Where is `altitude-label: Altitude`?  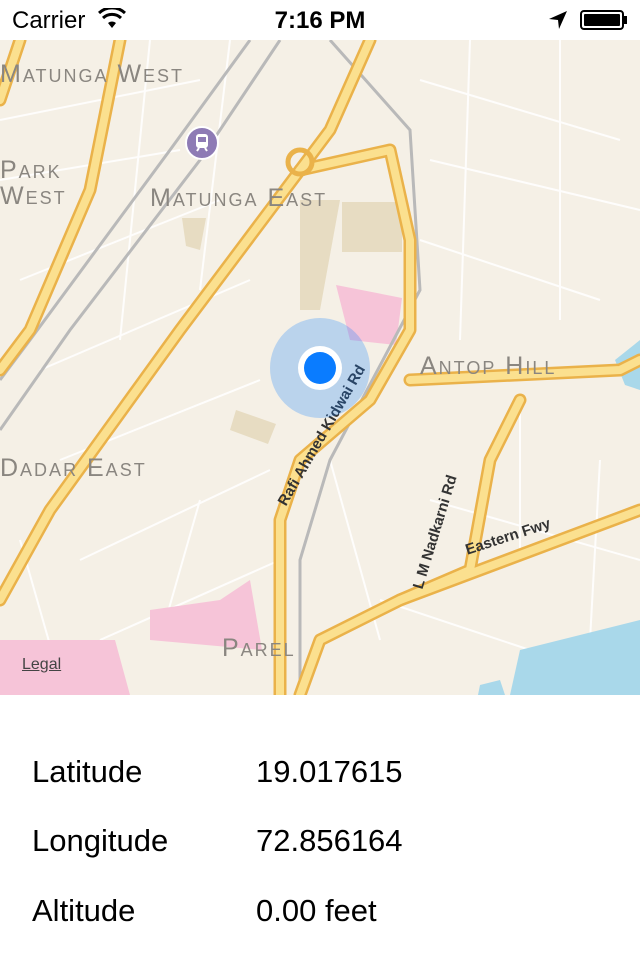 altitude-label: Altitude is located at coordinates (84, 910).